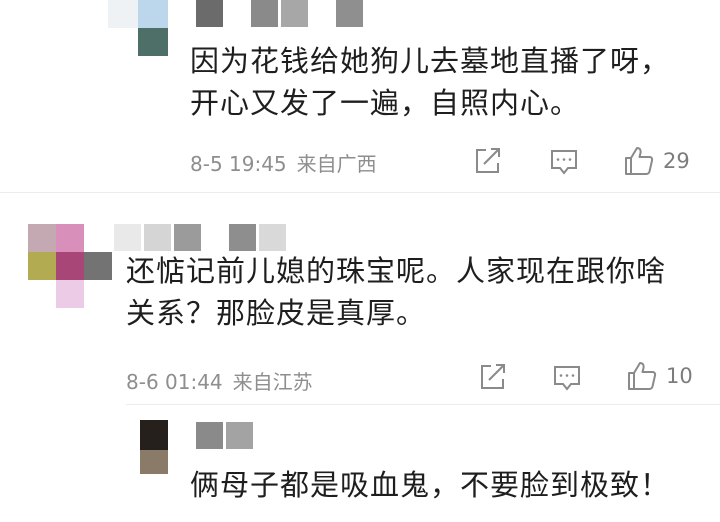 This screenshot has width=720, height=522. Describe the element at coordinates (659, 376) in the screenshot. I see `like-button: 10` at that location.